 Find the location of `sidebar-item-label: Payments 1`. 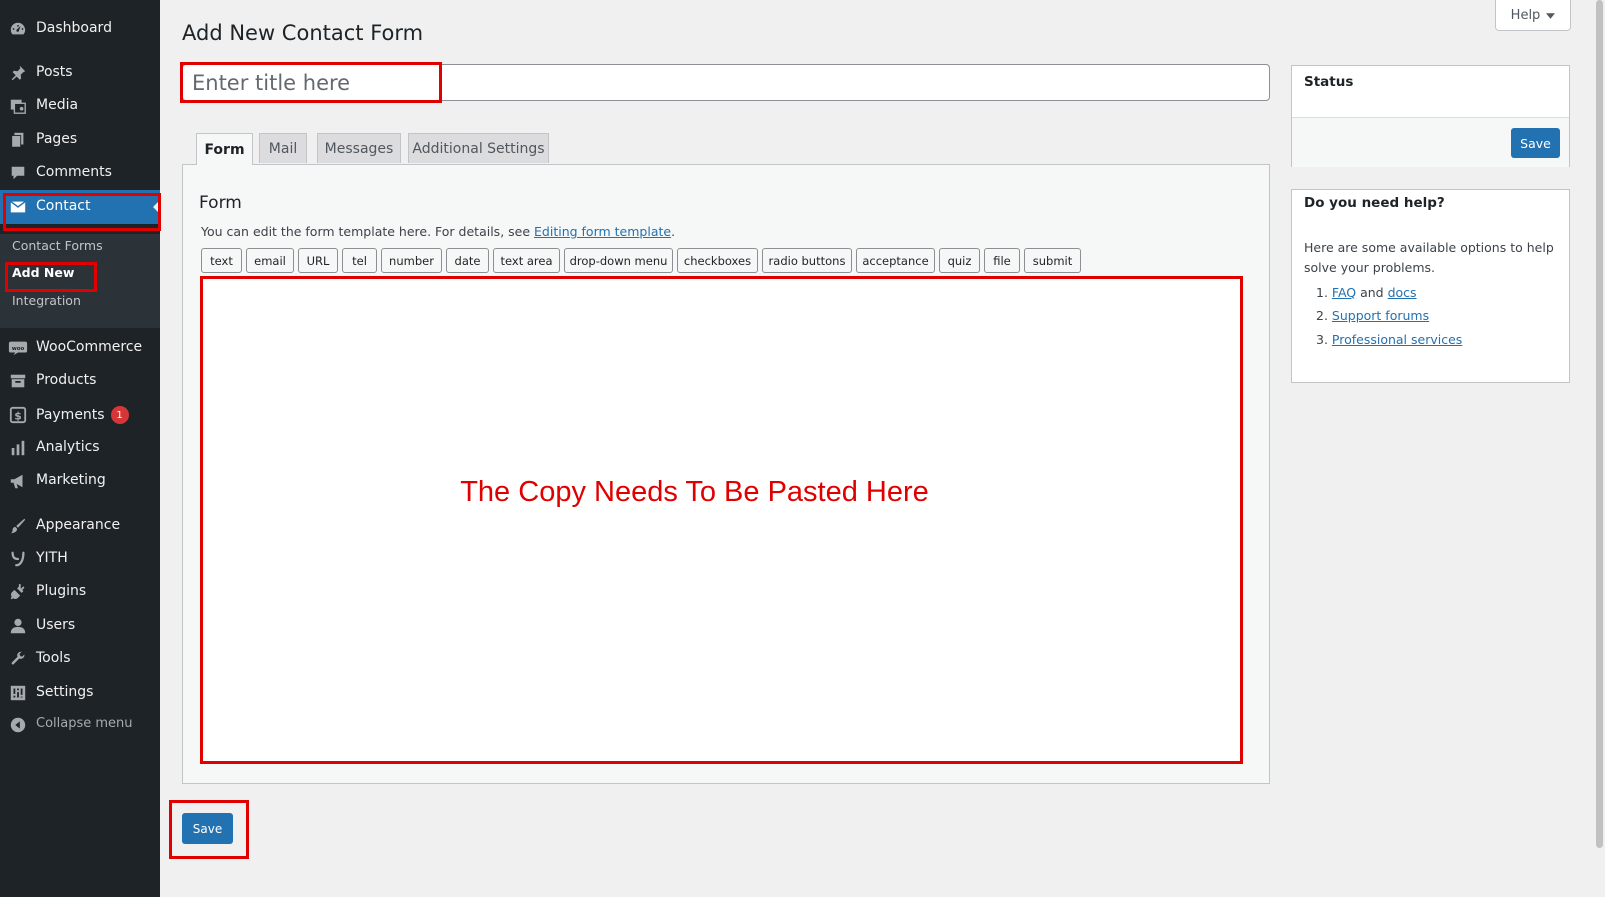

sidebar-item-label: Payments 1 is located at coordinates (82, 415).